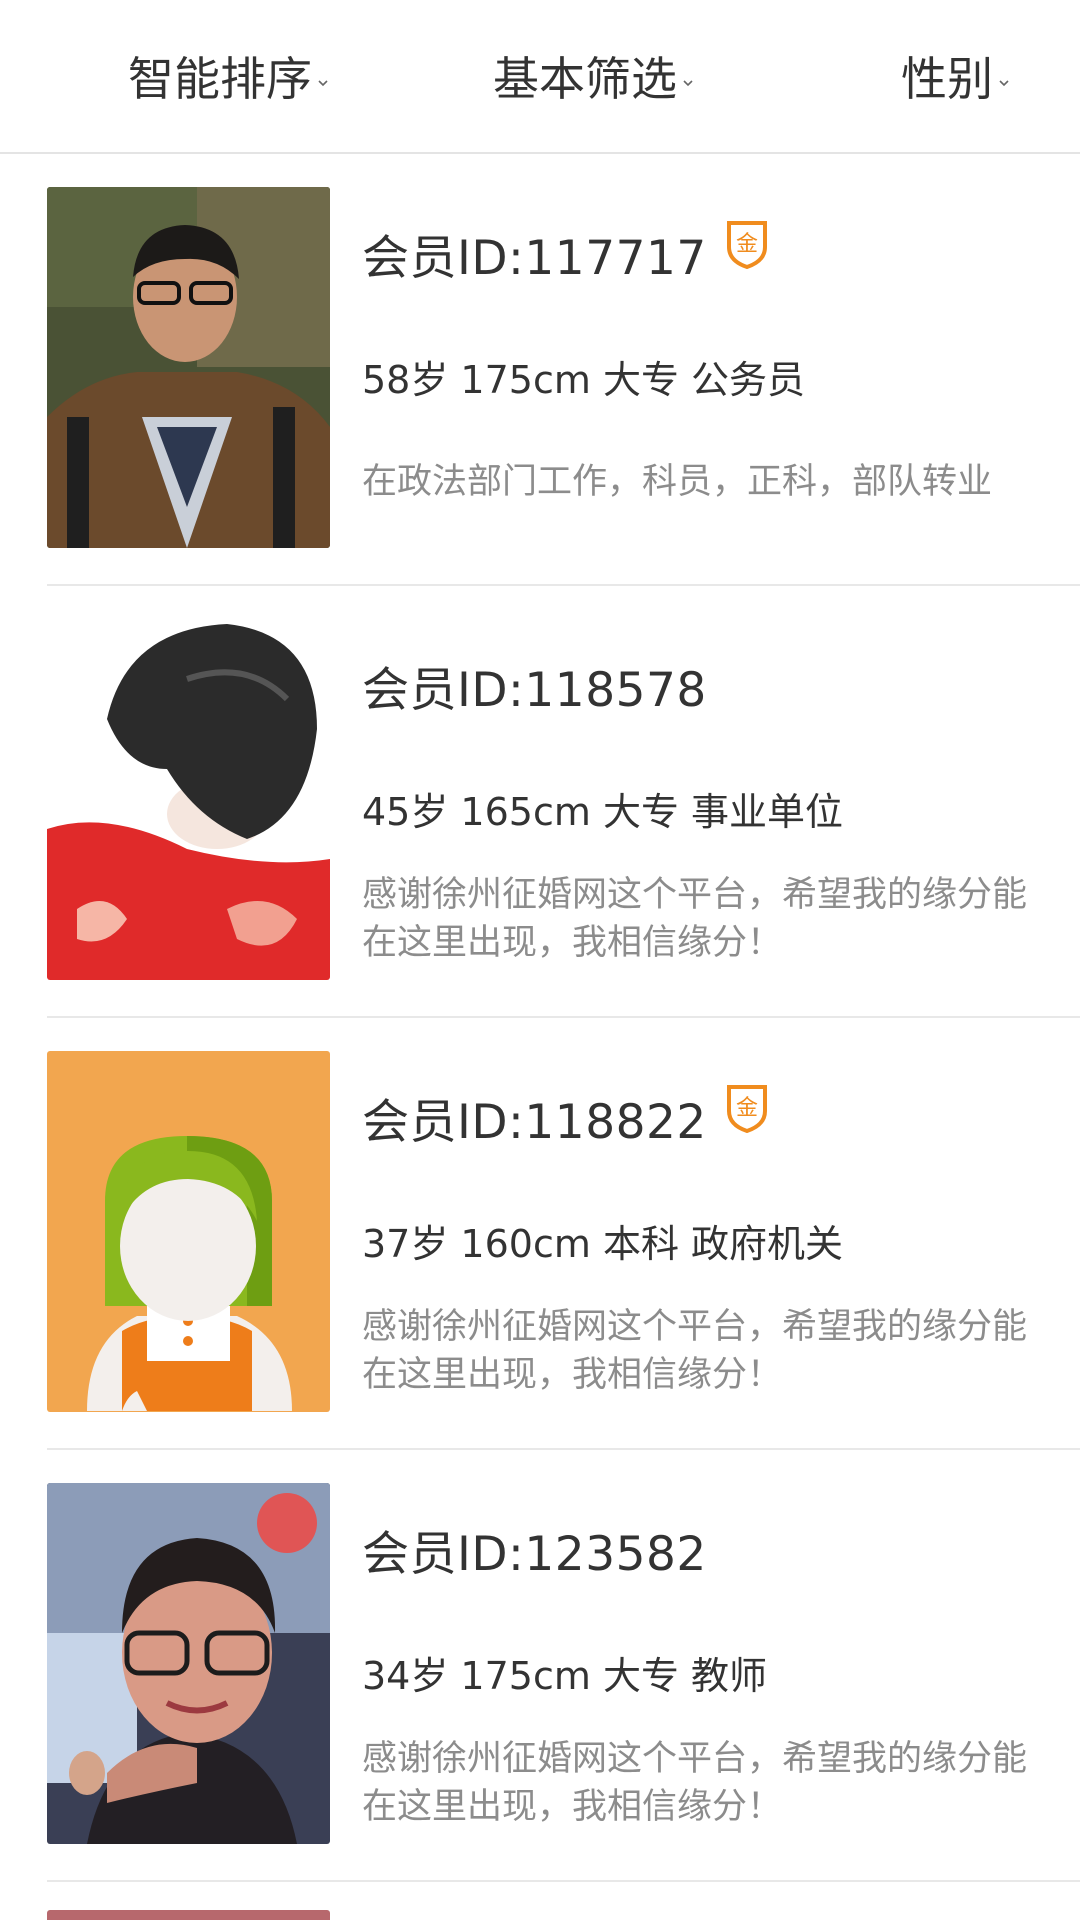 The image size is (1080, 1920). I want to click on member-basic-info: 58岁 175cm 大专 公务员, so click(584, 380).